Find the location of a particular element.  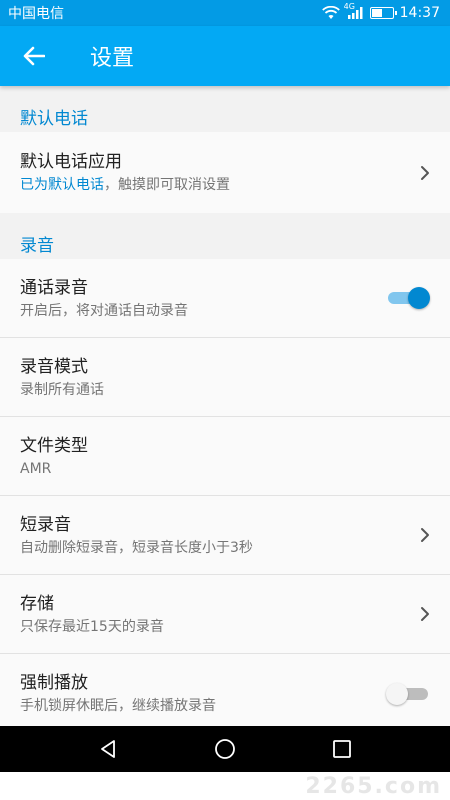

watermark: 2265.com is located at coordinates (225, 786).